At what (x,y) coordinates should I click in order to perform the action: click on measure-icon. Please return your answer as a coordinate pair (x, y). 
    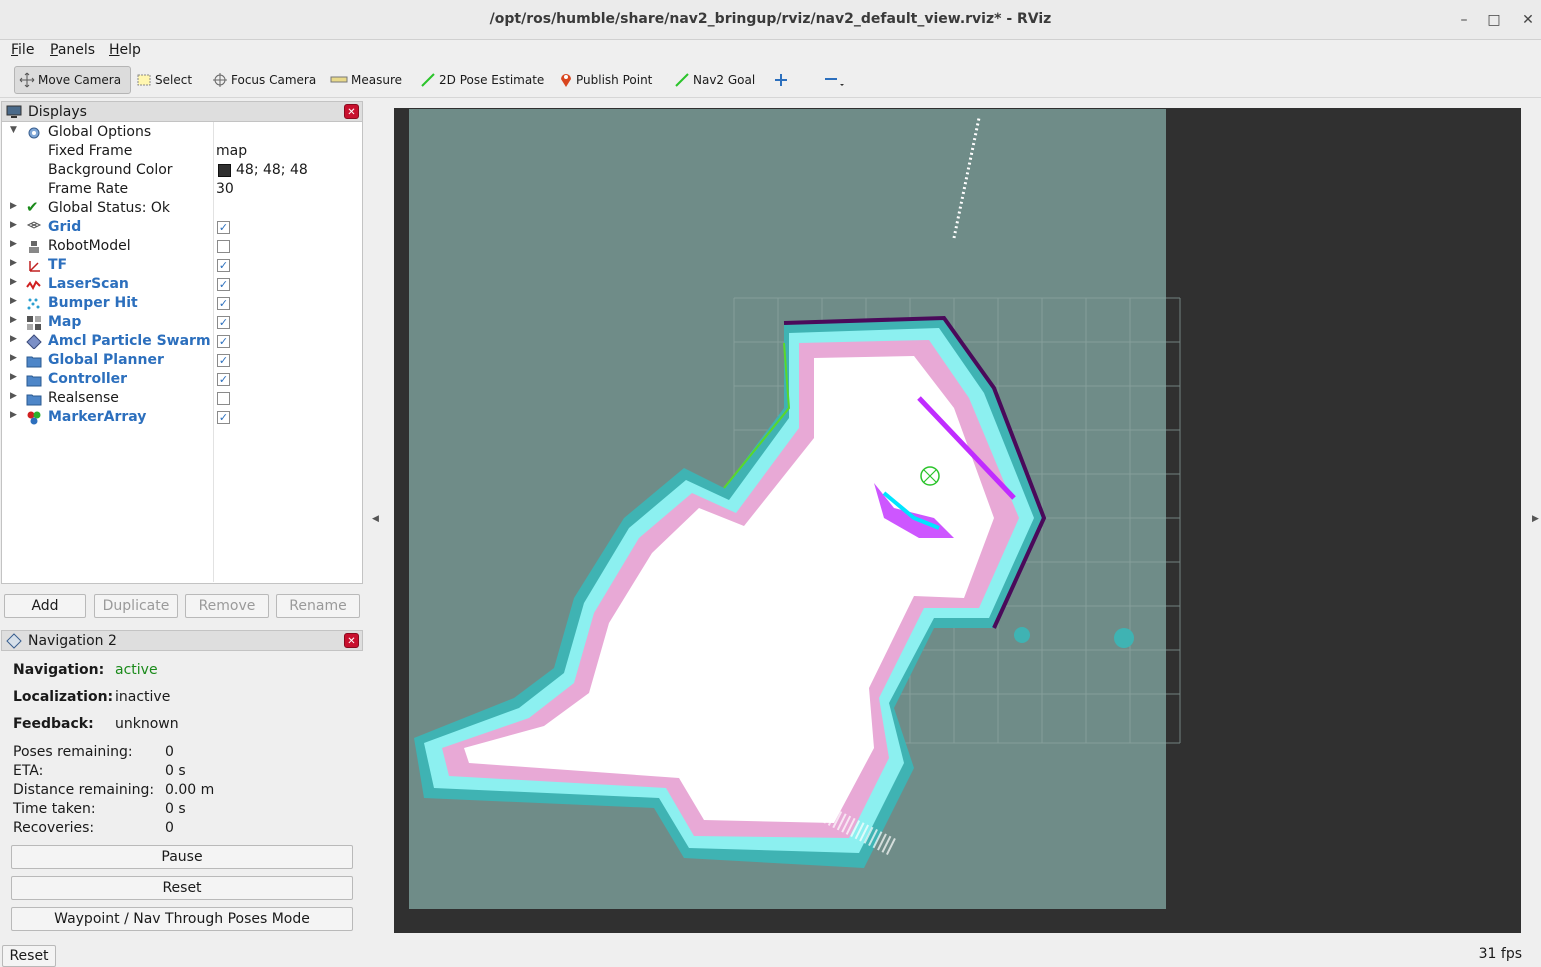
    Looking at the image, I should click on (339, 79).